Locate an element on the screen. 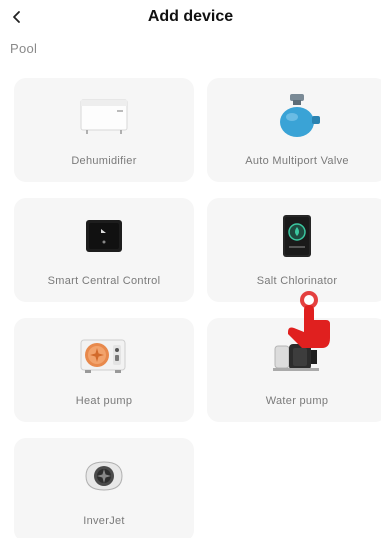 This screenshot has width=381, height=538. device-card-dehumidifier: Dehumidifier is located at coordinates (104, 130).